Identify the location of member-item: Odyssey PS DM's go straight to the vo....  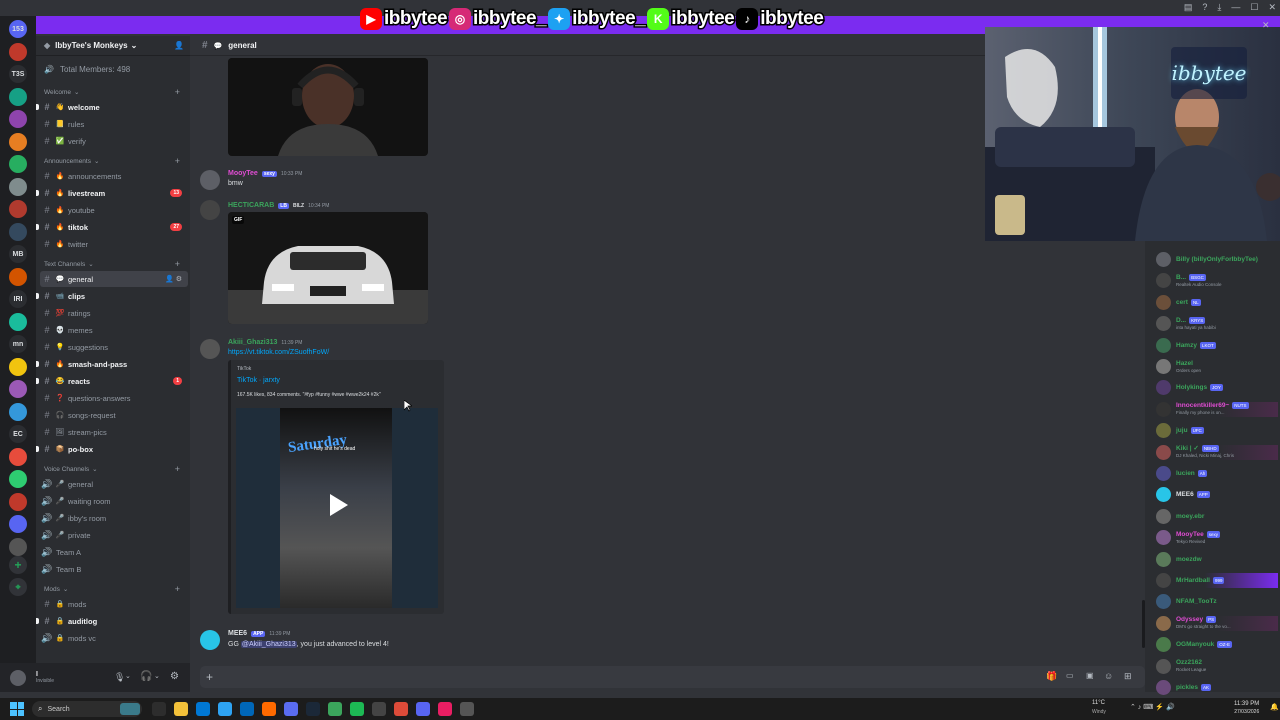
(1217, 623).